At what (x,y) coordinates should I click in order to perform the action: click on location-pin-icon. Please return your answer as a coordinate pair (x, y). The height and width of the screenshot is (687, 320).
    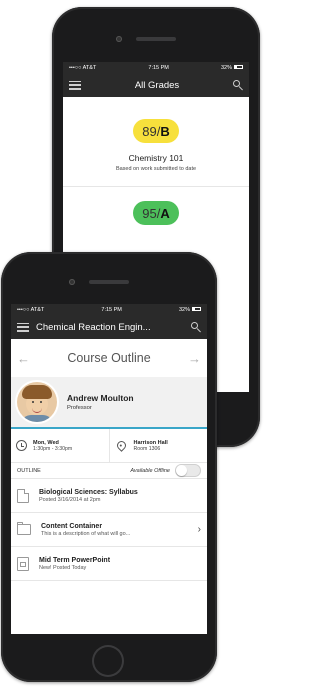
    Looking at the image, I should click on (121, 445).